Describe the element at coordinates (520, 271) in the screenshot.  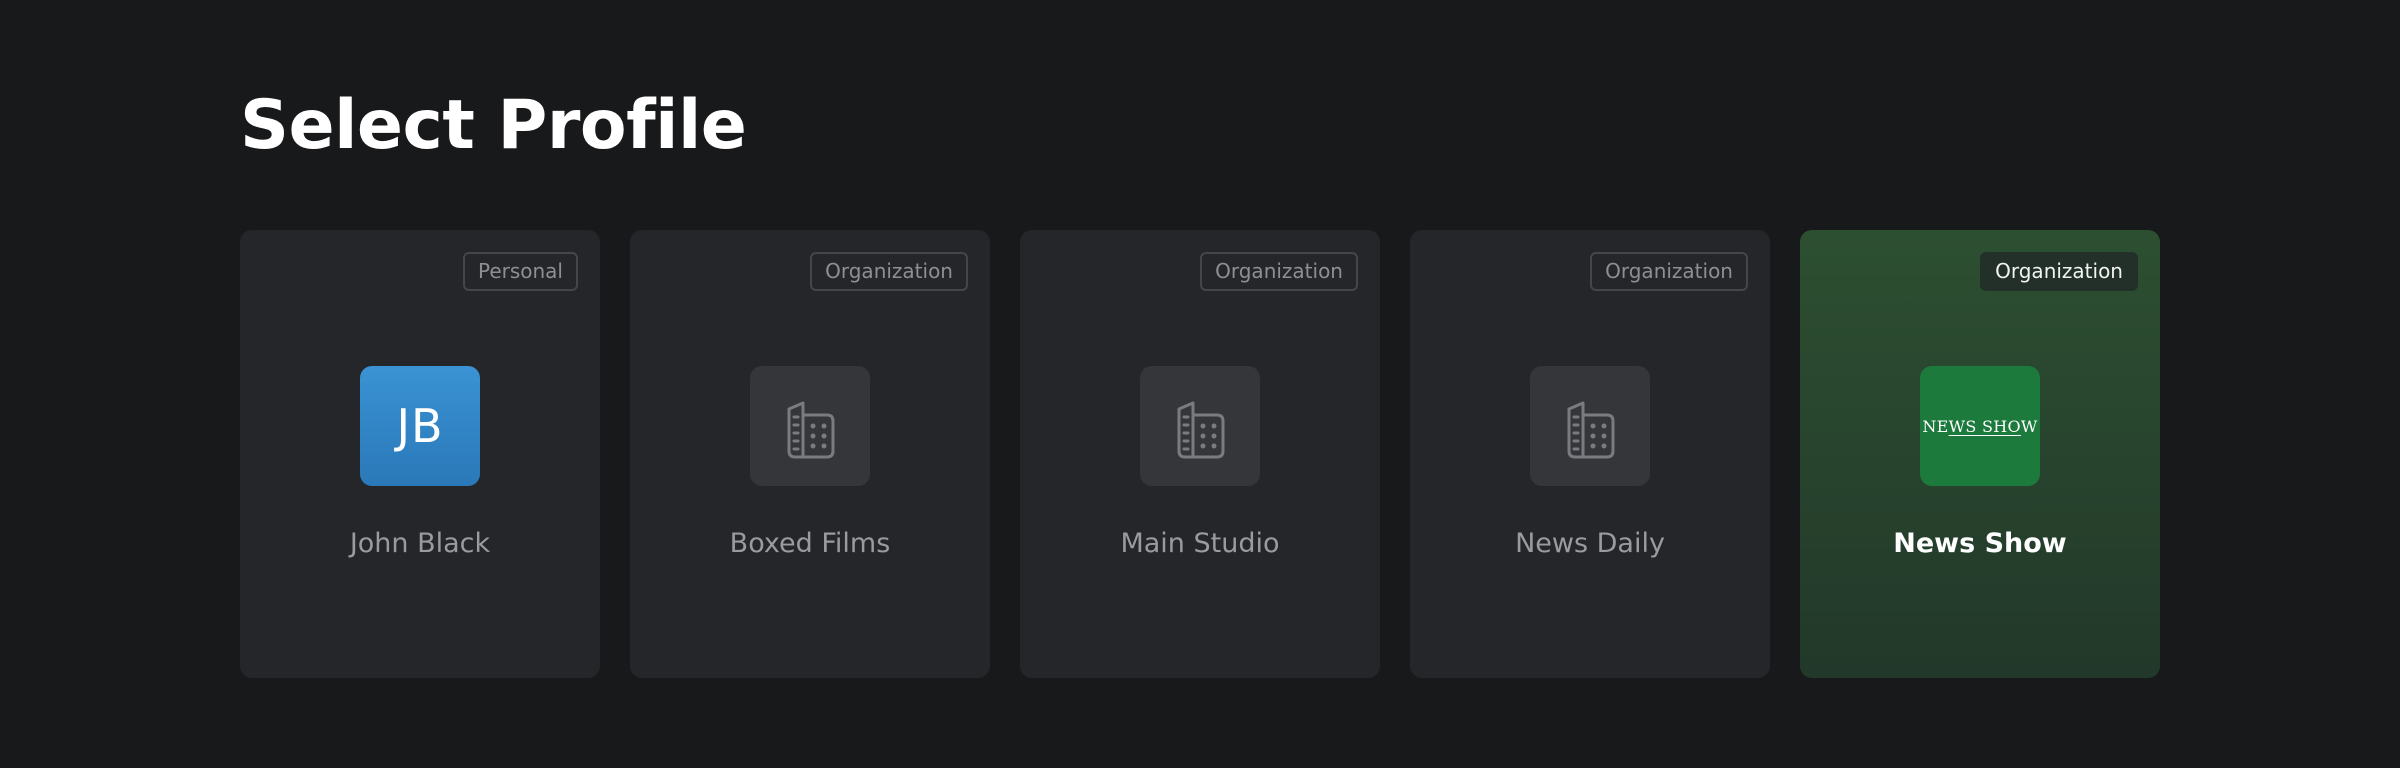
I see `profile-type-badge: Personal` at that location.